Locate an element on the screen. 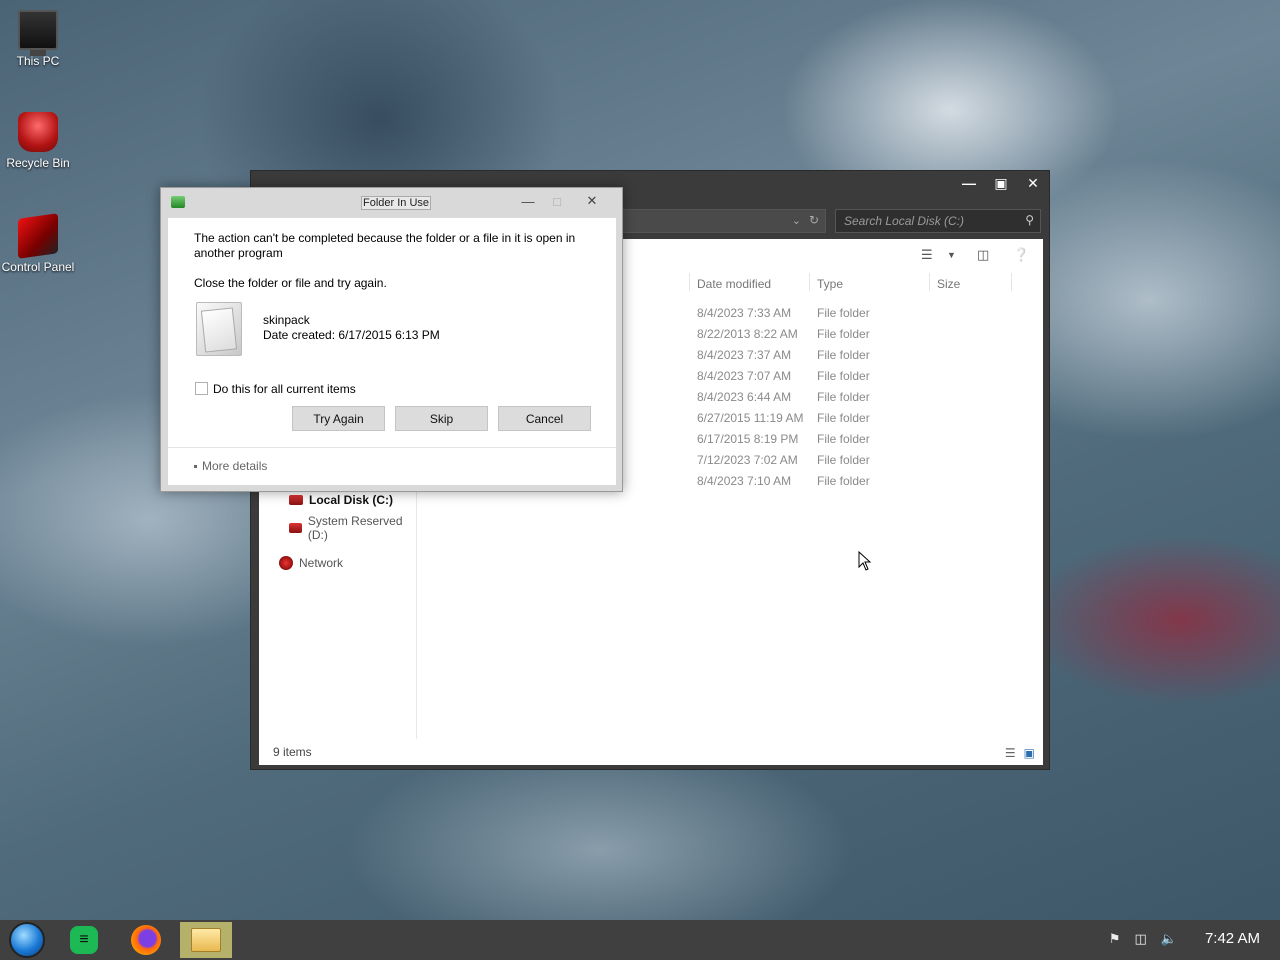 The width and height of the screenshot is (1280, 960). dialog-title-bar: Folder In Use — □ ✕ is located at coordinates (391, 202).